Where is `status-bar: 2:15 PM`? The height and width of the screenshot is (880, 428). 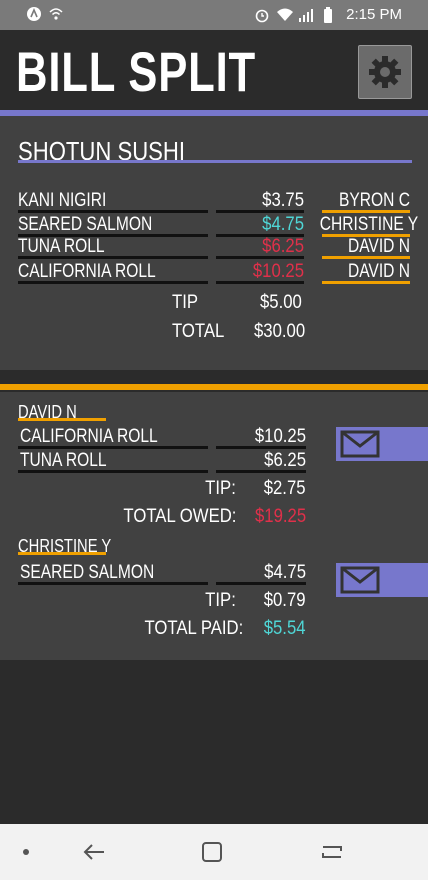 status-bar: 2:15 PM is located at coordinates (214, 15).